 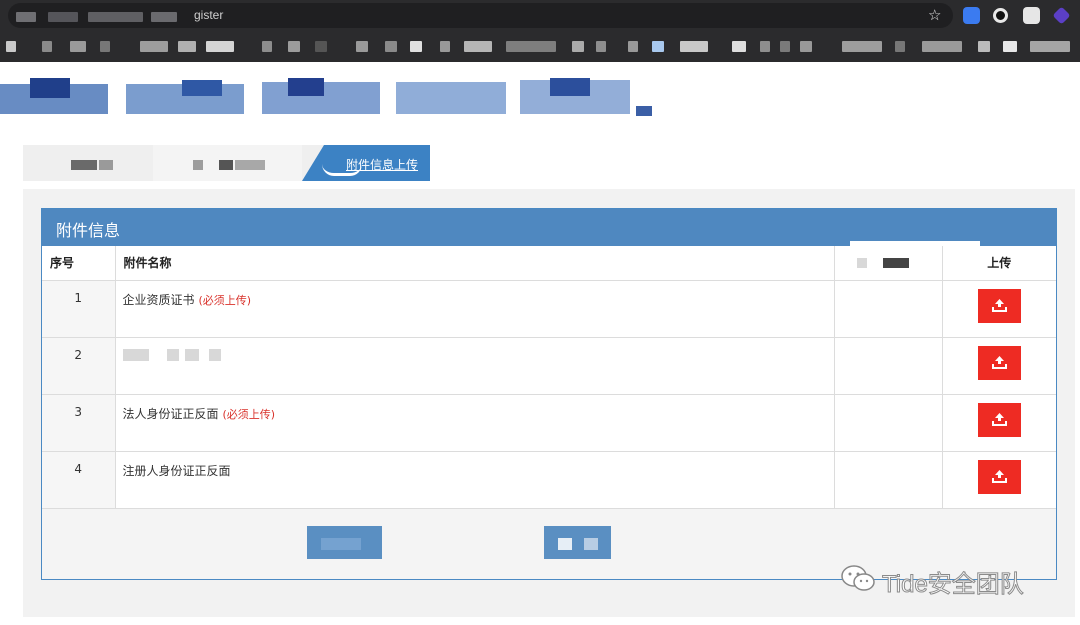 I want to click on row-seq: 3, so click(x=79, y=423).